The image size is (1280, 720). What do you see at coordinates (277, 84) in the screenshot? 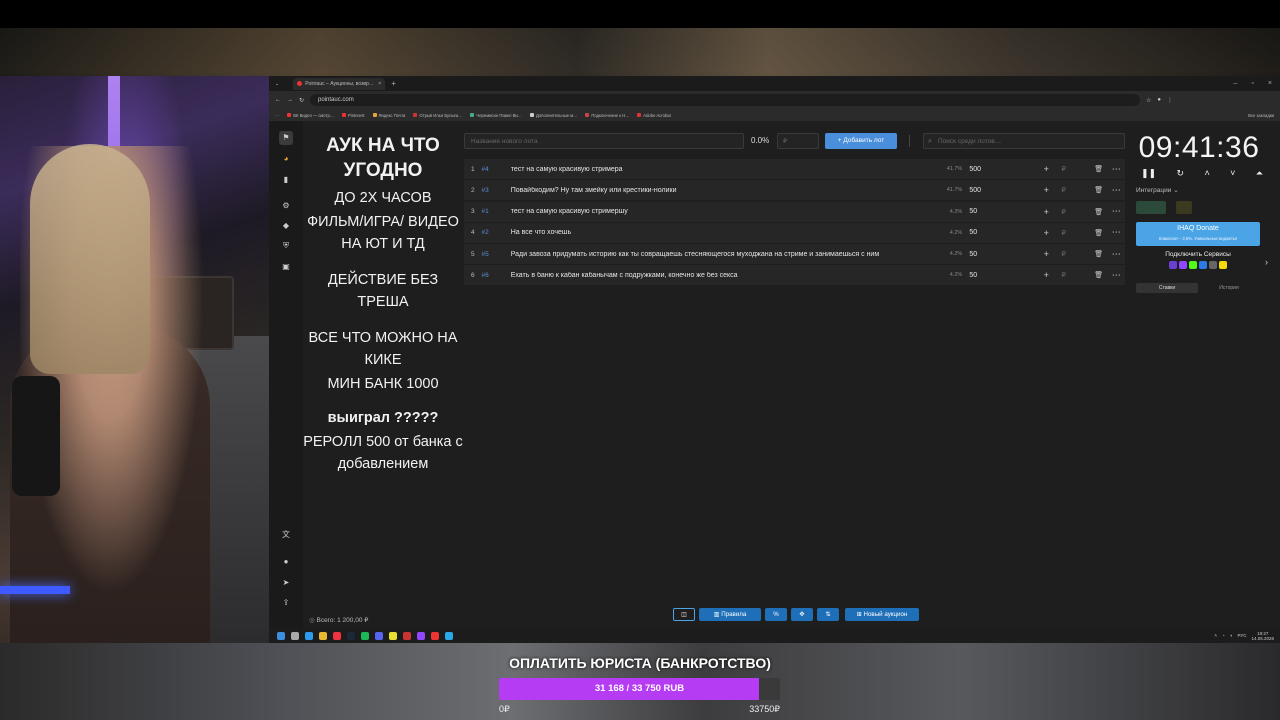
I see `tab-menu-icon: ⌄` at bounding box center [277, 84].